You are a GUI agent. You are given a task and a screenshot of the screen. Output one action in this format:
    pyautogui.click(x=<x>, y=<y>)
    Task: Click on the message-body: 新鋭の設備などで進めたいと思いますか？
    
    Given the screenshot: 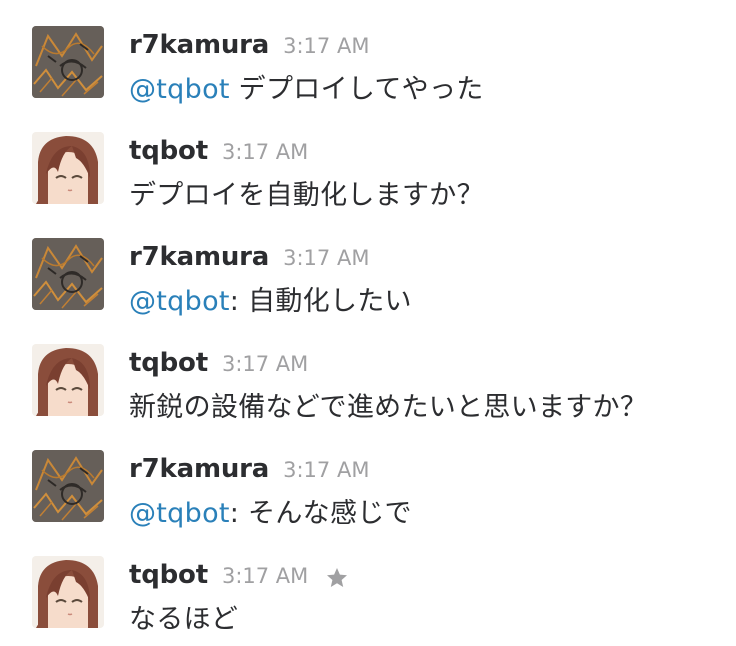 What is the action you would take?
    pyautogui.click(x=388, y=404)
    